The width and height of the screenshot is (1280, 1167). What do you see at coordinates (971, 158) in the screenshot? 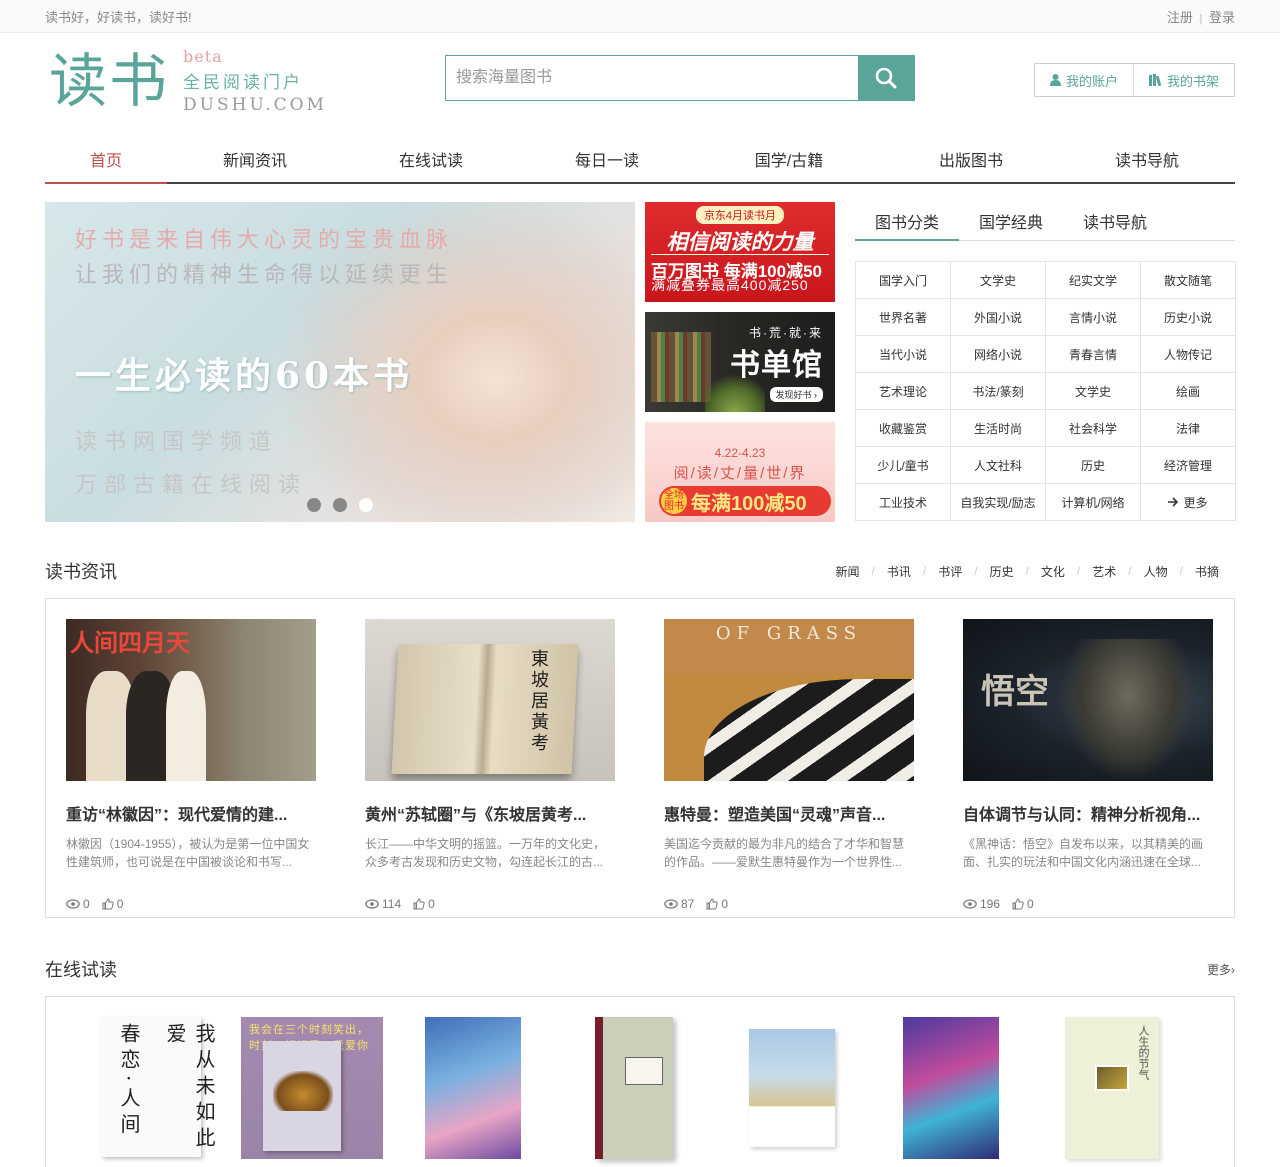
I see `nav-published-books: 出版图书` at bounding box center [971, 158].